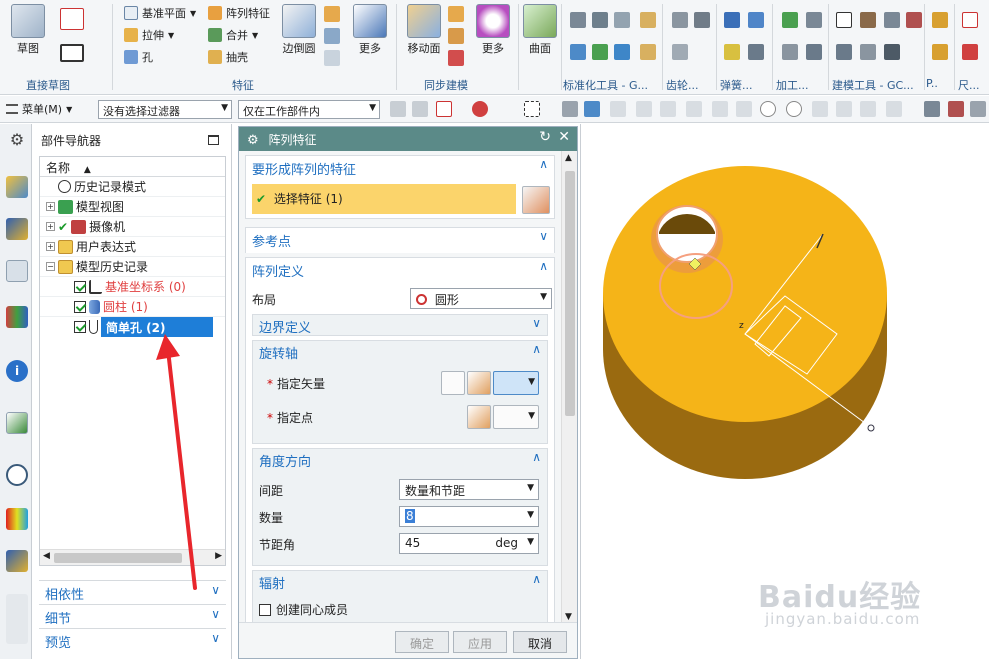 The image size is (989, 662). Describe the element at coordinates (132, 307) in the screenshot. I see `tree-row-cylinder: 圆柱 (1)` at that location.